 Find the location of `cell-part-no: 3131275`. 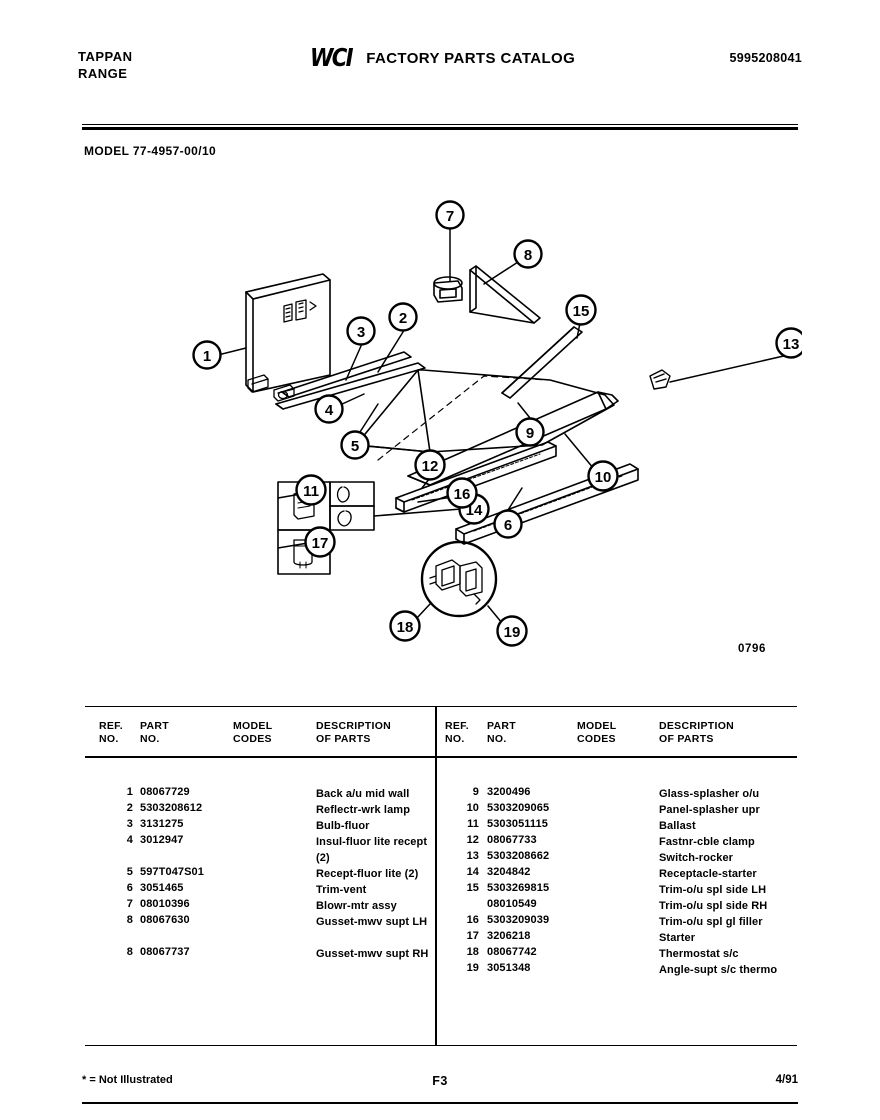

cell-part-no: 3131275 is located at coordinates (162, 824).